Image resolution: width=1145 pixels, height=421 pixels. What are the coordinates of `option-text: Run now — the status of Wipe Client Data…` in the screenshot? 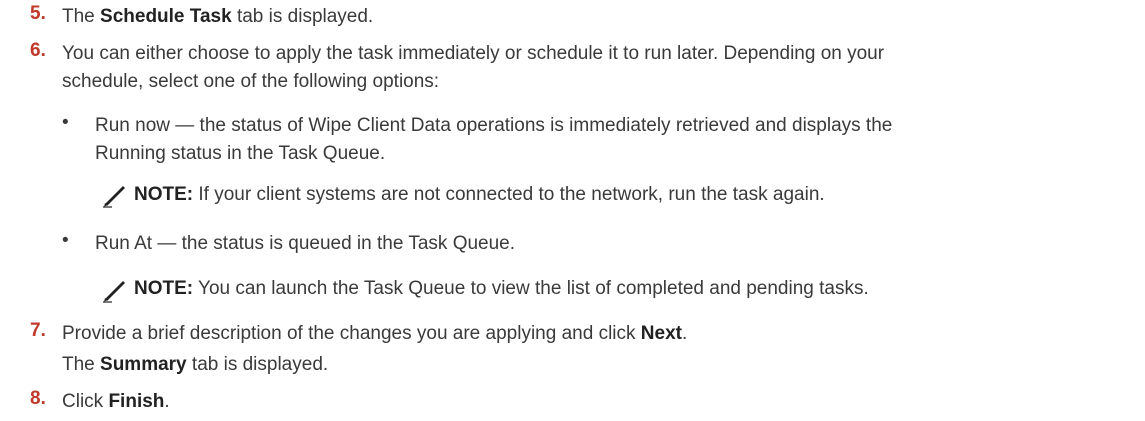 It's located at (494, 139).